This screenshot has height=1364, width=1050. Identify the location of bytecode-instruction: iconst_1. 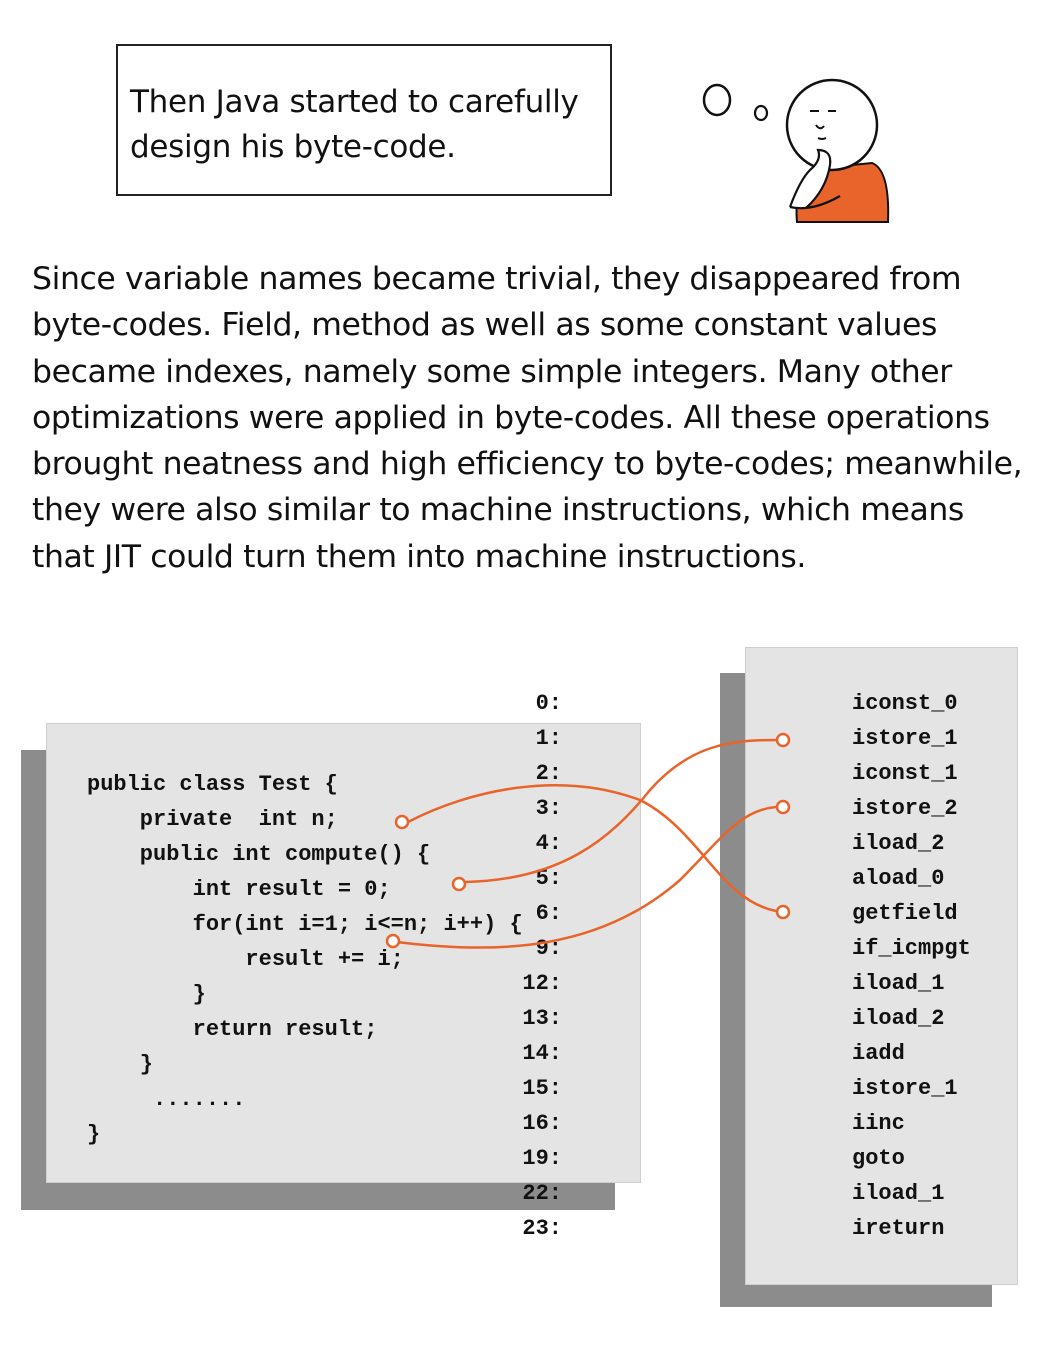
(905, 773).